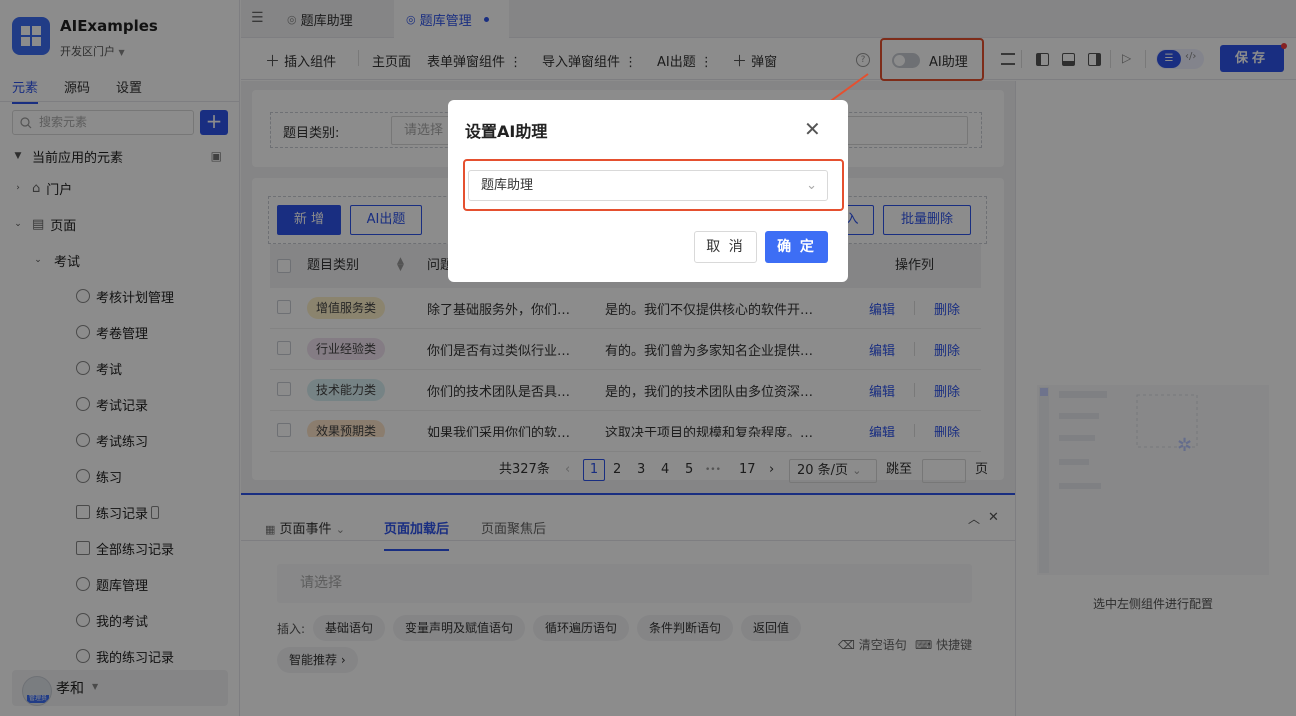  I want to click on ai-assistant-dialog: 设置AI助理 ✕ 题库助理 ⌄ 取 消 确 定, so click(648, 191).